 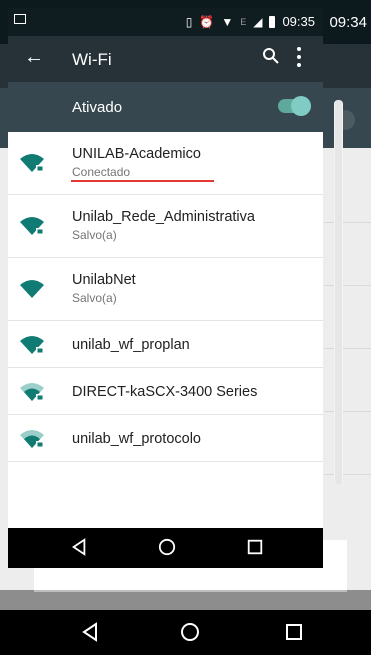 I want to click on network-row: UNILAB-Academico Conectado, so click(x=165, y=163).